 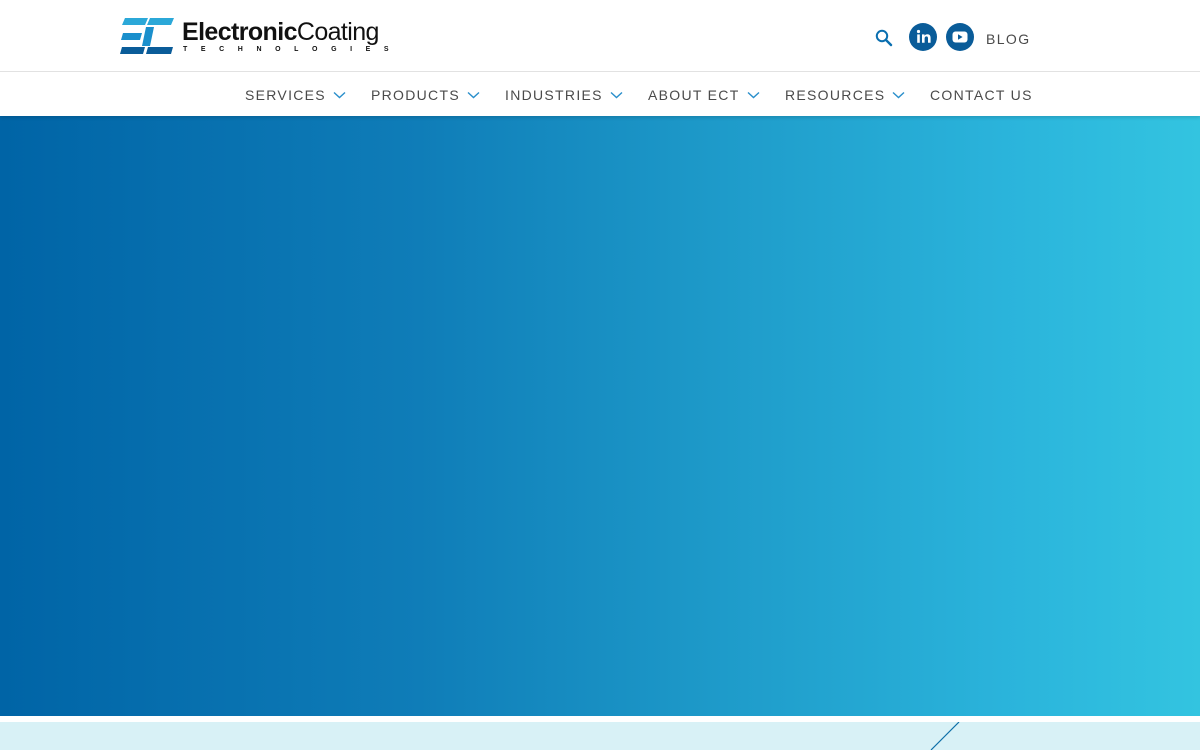 I want to click on content-band, so click(x=600, y=736).